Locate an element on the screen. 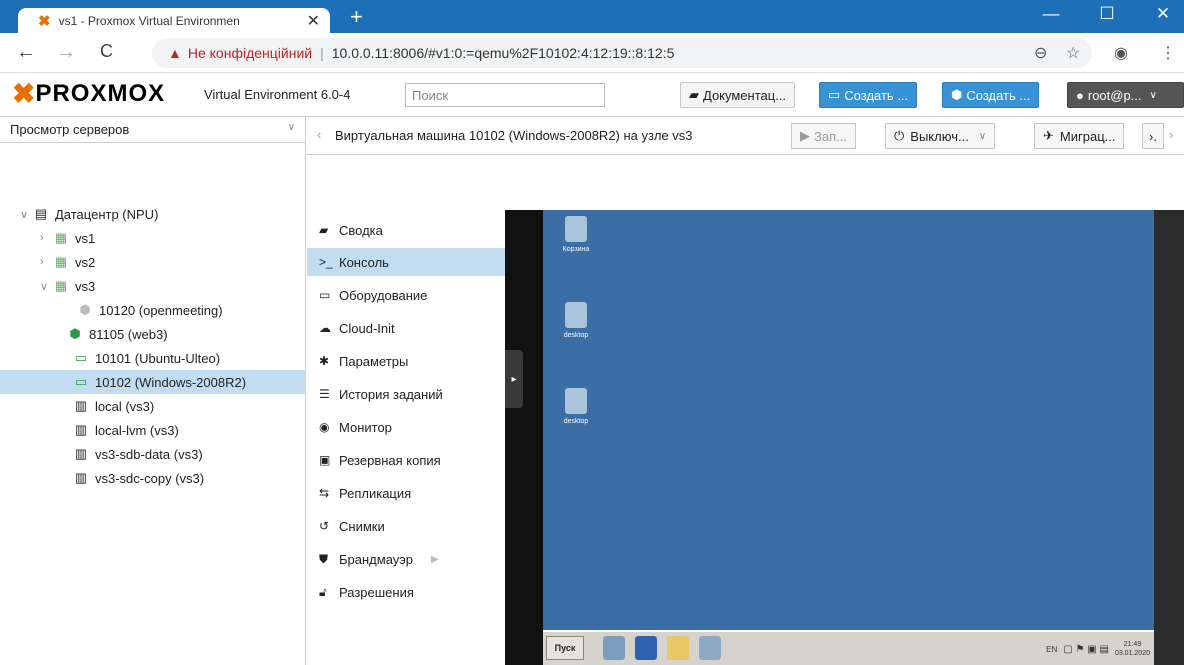 The width and height of the screenshot is (1184, 665). menu-item-replication: ⇆ Репликация is located at coordinates (406, 493).